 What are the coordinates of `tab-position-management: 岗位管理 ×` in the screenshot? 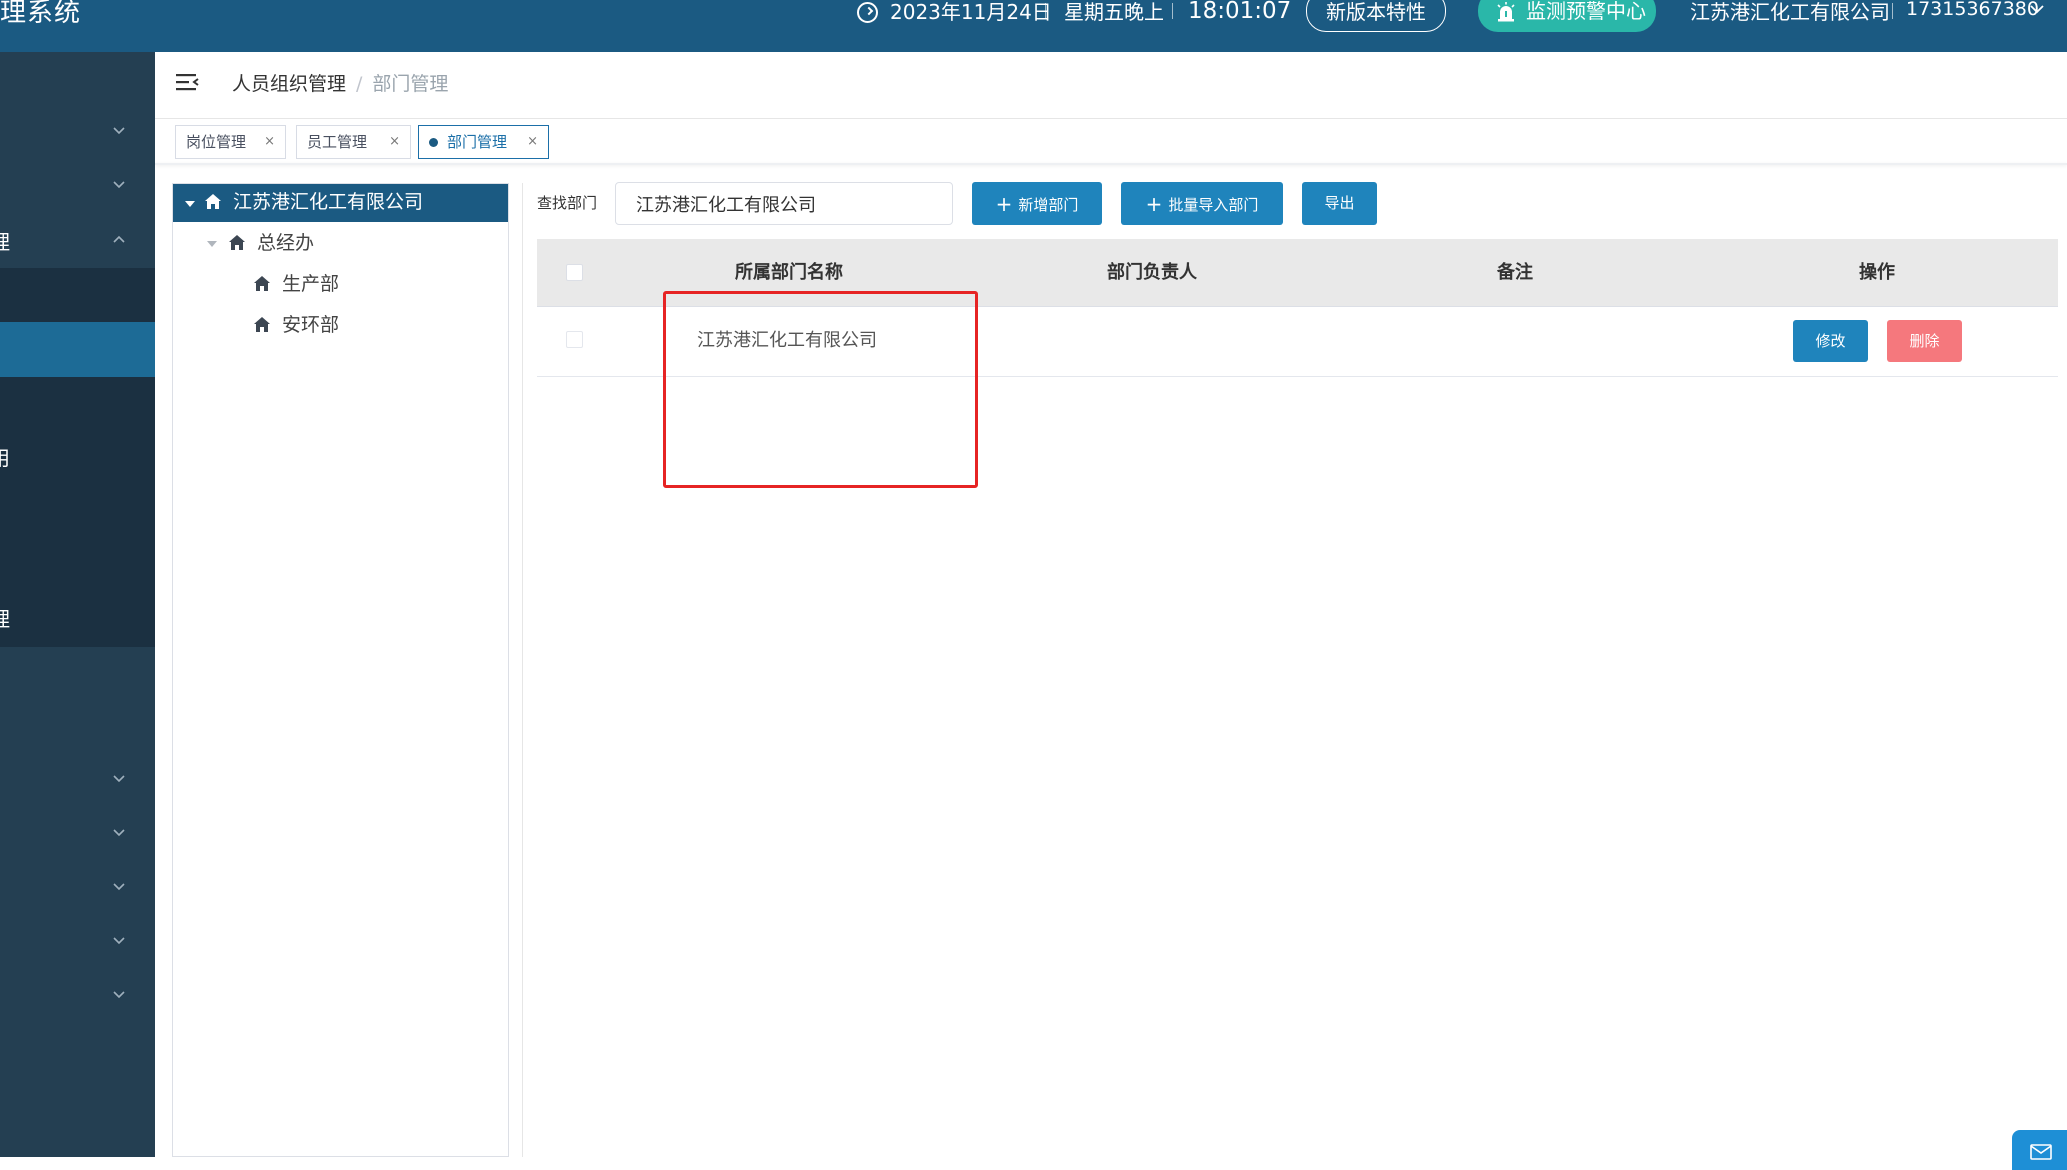 It's located at (230, 142).